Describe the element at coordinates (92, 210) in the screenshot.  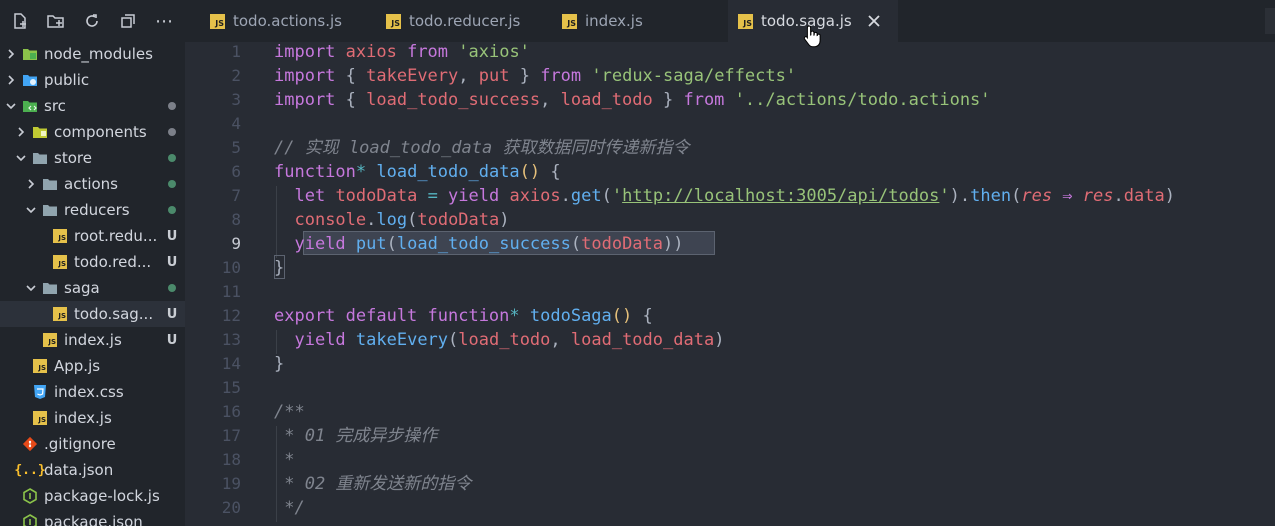
I see `explorer-item-reducers: reducers` at that location.